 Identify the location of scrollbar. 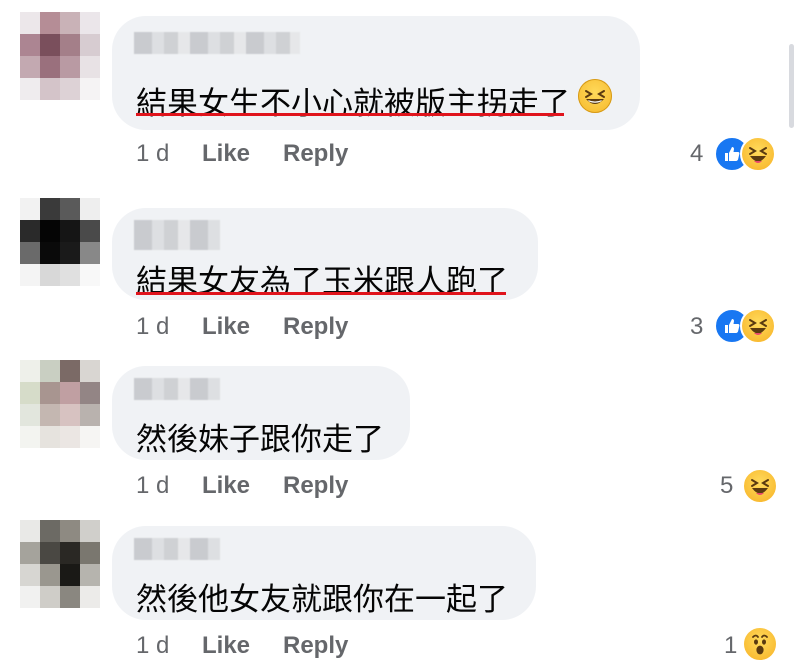
(791, 86).